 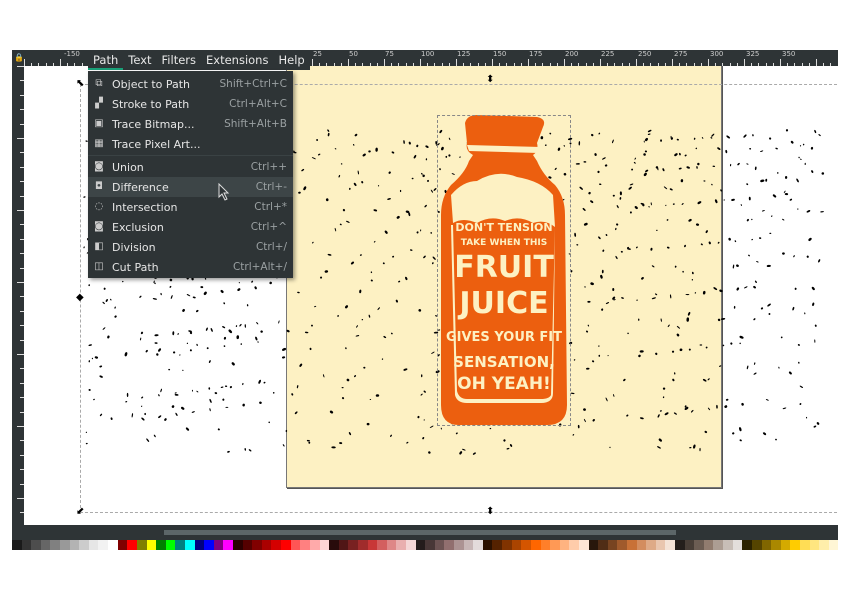 What do you see at coordinates (190, 227) in the screenshot?
I see `menu-item-exclusion: ◙ Exclusion Ctrl+^` at bounding box center [190, 227].